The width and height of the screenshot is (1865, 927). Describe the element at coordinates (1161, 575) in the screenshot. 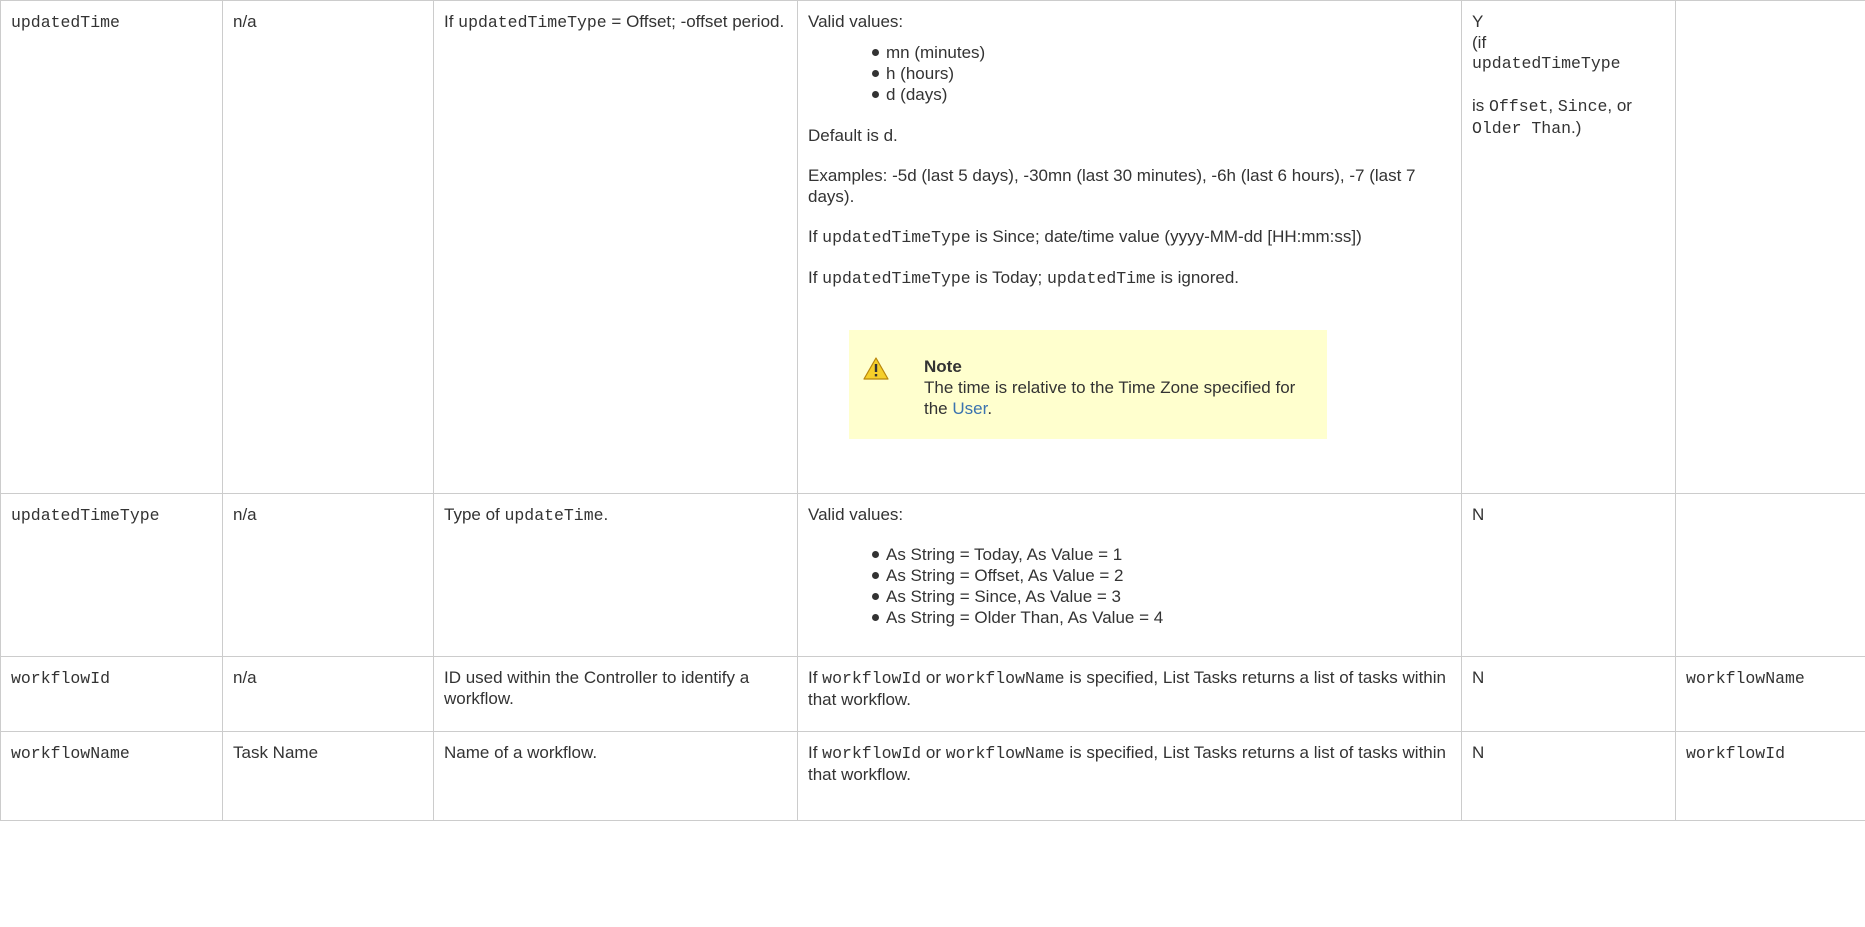

I see `list-item: As String = Offset, As Value = 2` at that location.